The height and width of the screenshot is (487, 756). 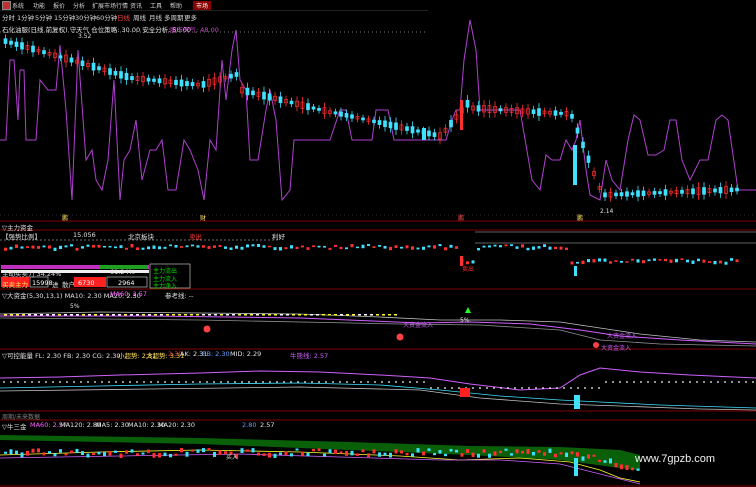 I want to click on energy-bar, so click(x=465, y=392).